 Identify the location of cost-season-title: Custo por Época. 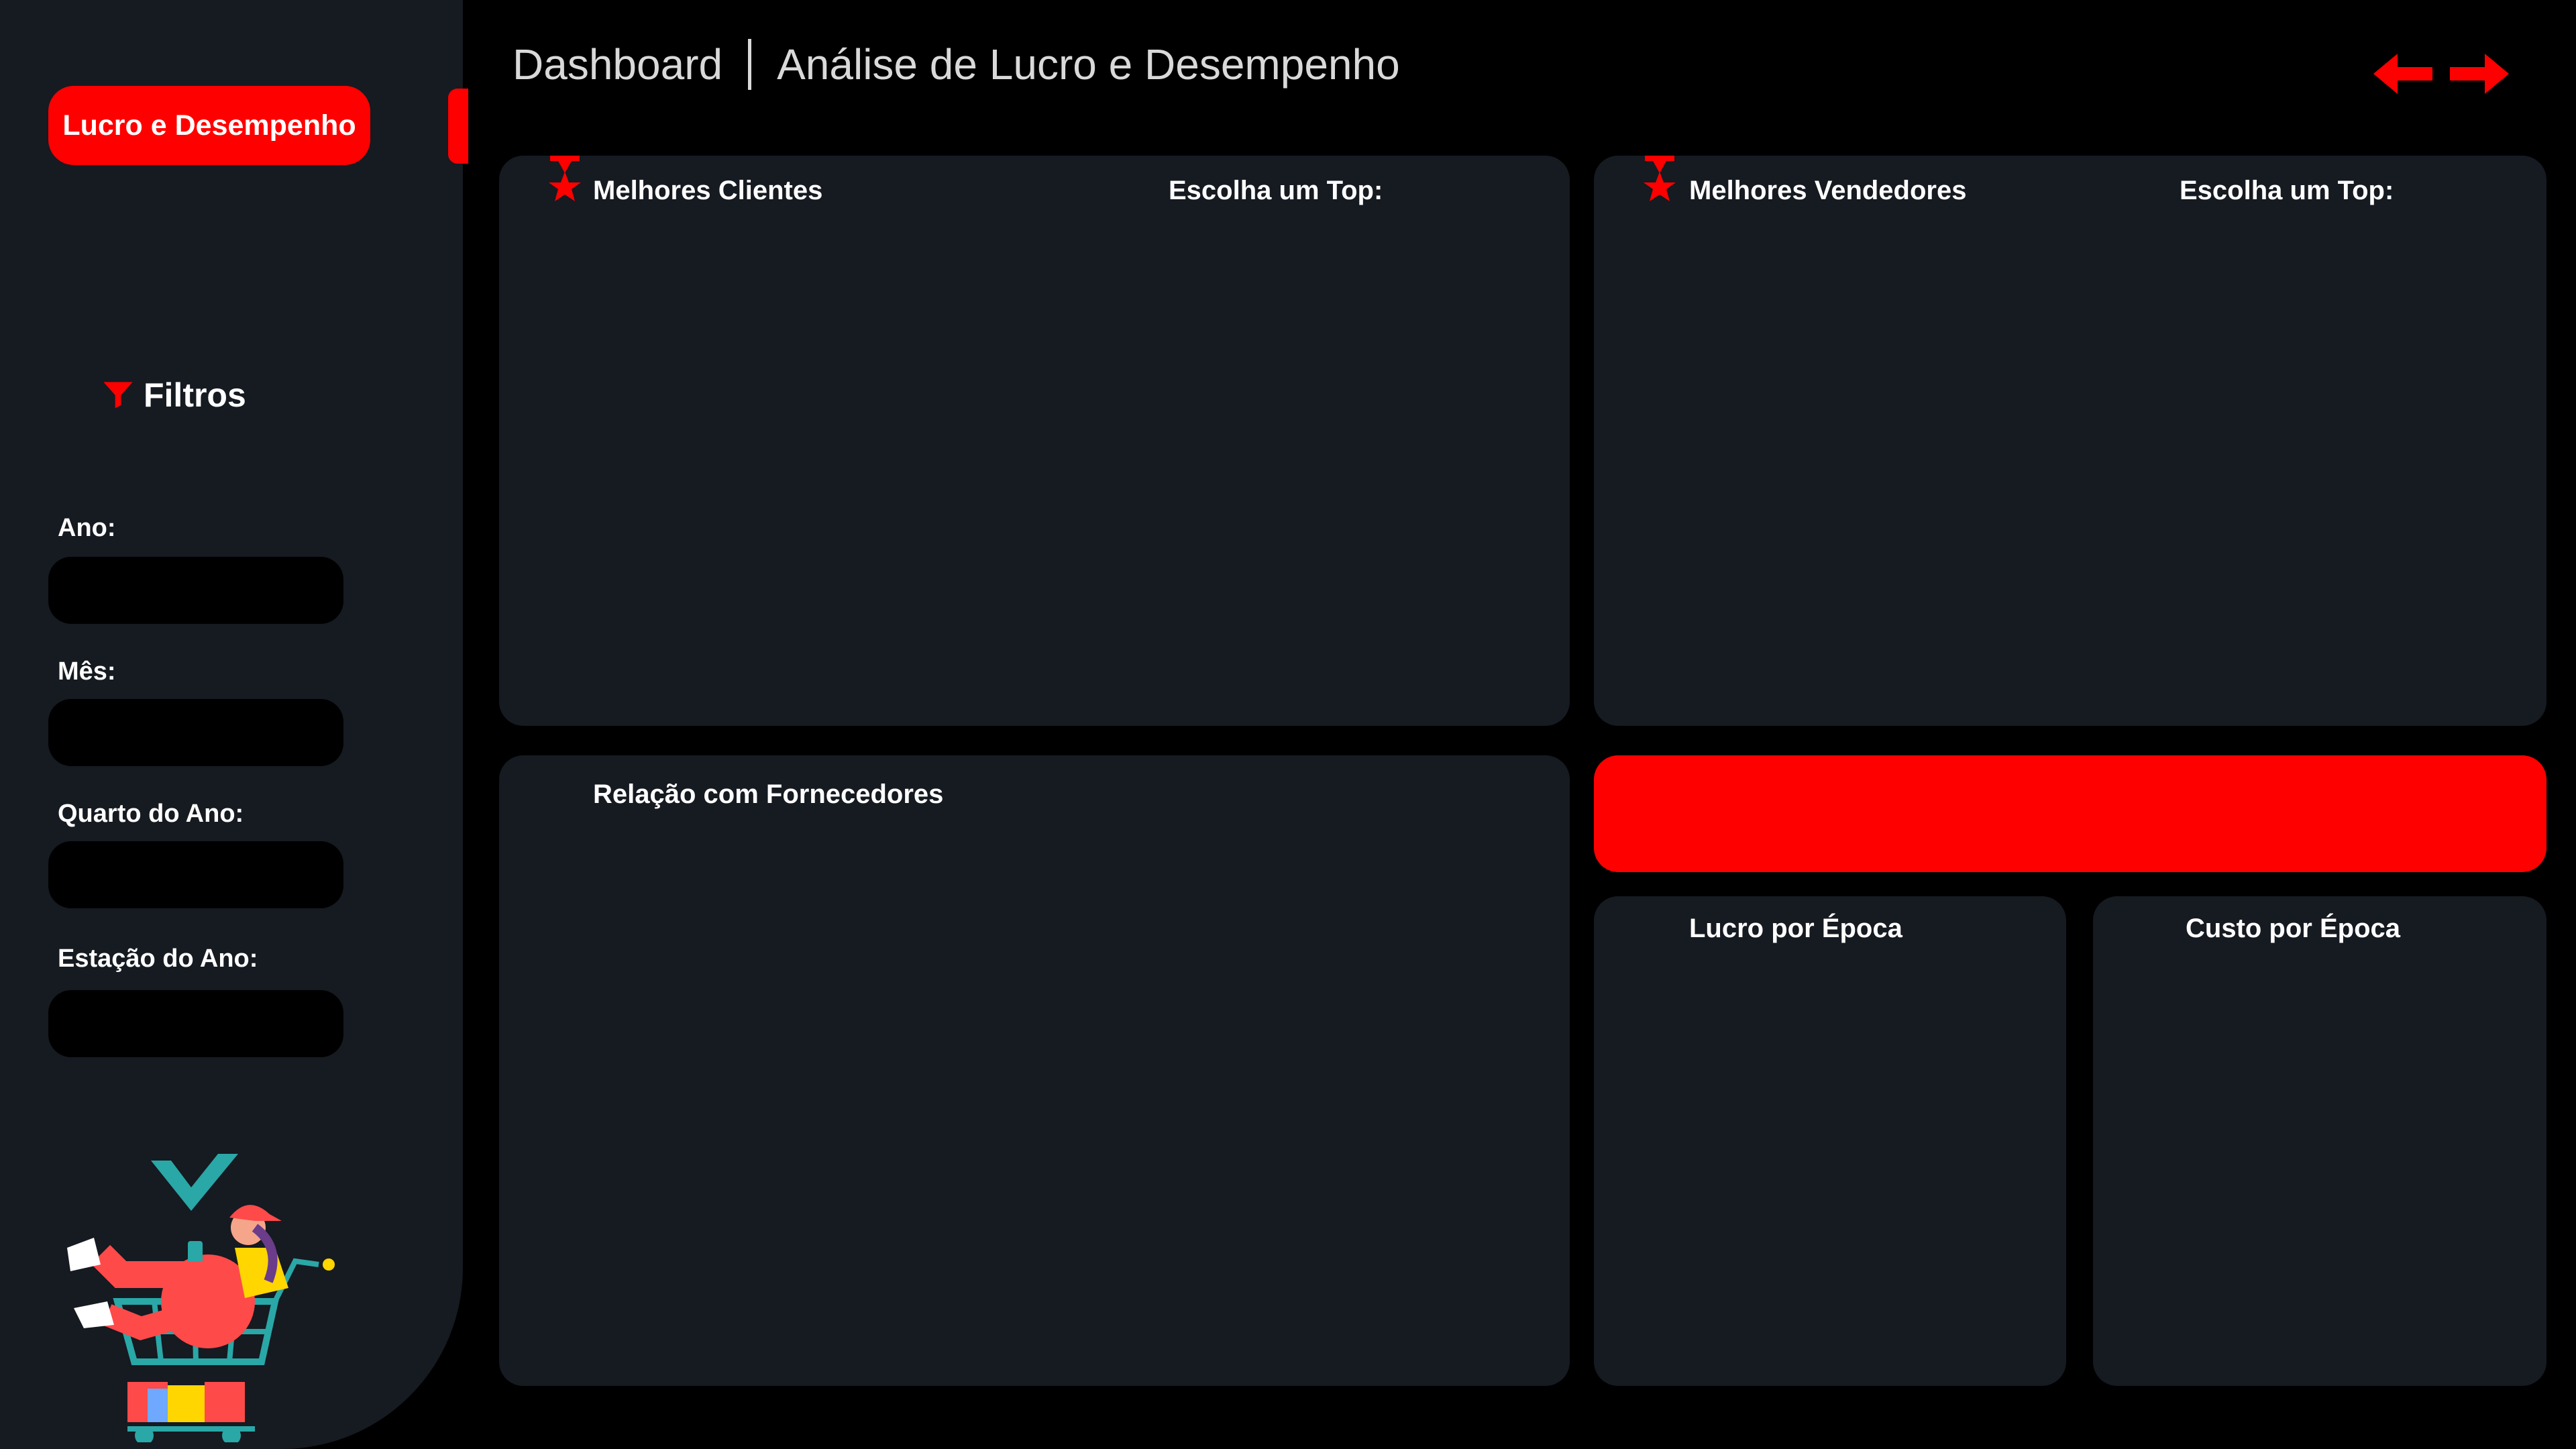
(2293, 928).